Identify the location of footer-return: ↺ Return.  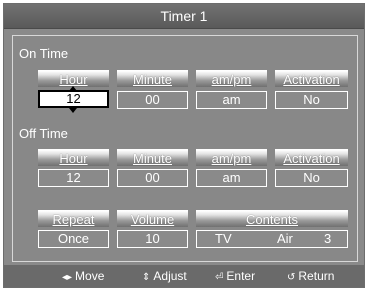
(310, 277).